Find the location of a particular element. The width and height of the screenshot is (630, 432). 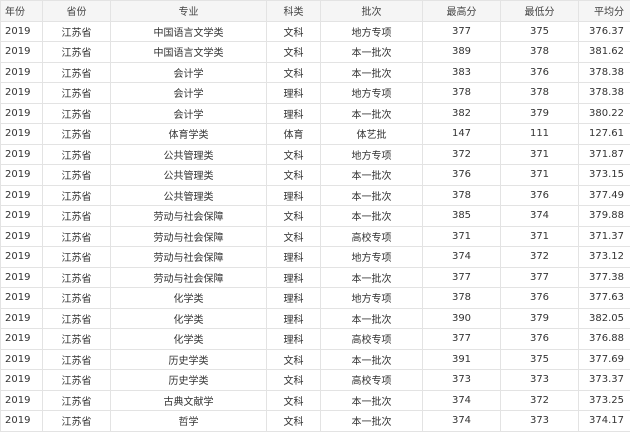

table-row: 2019江苏省会计学文科本一批次383376378.38 is located at coordinates (315, 72).